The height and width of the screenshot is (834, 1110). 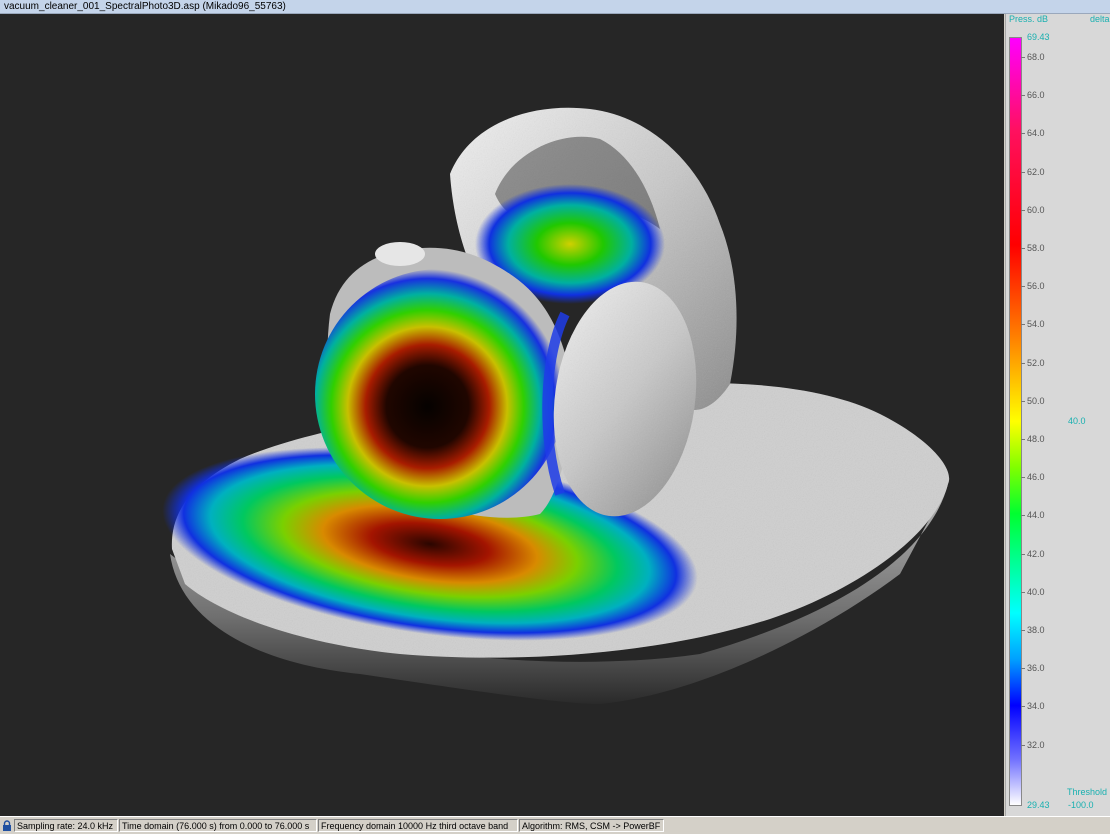 I want to click on legend-max-value: 69.43, so click(x=1038, y=37).